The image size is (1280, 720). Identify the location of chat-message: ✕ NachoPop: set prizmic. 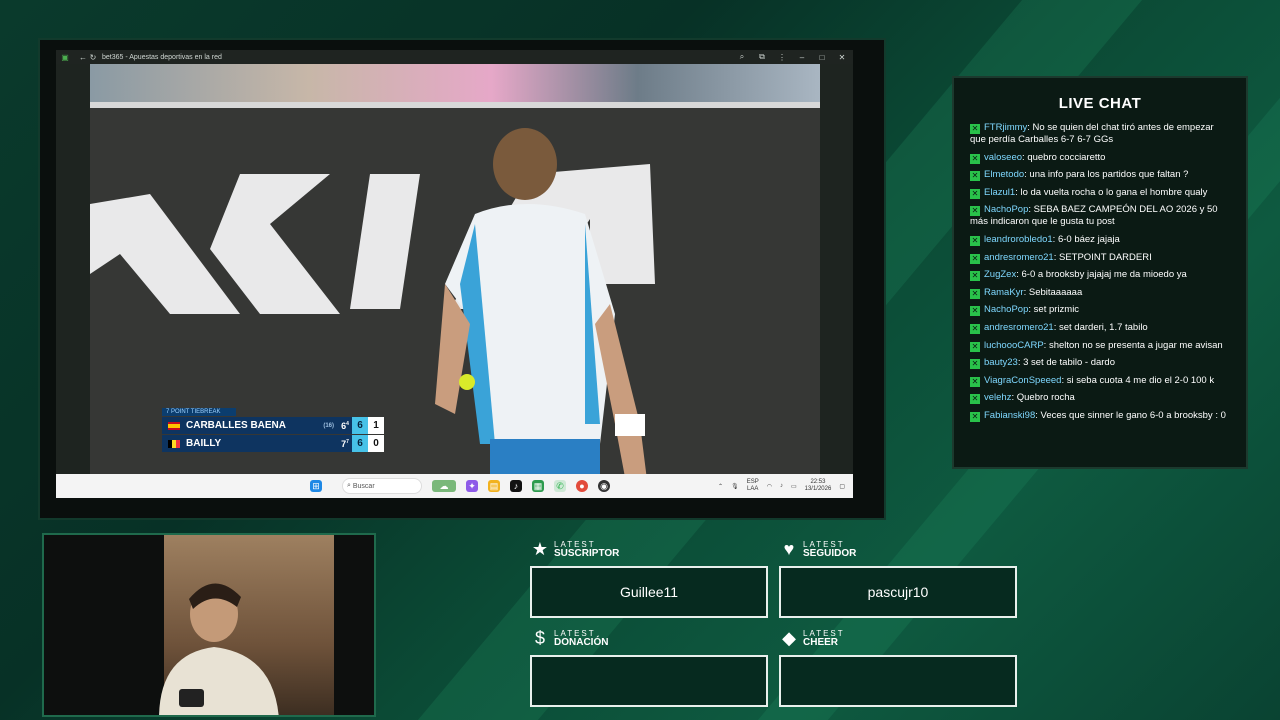
(1101, 310).